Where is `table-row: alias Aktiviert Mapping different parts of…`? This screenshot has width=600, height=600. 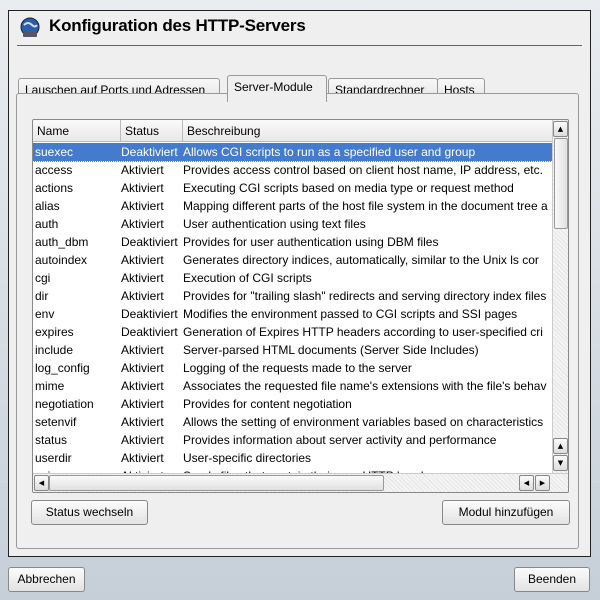
table-row: alias Aktiviert Mapping different parts of… is located at coordinates (292, 206).